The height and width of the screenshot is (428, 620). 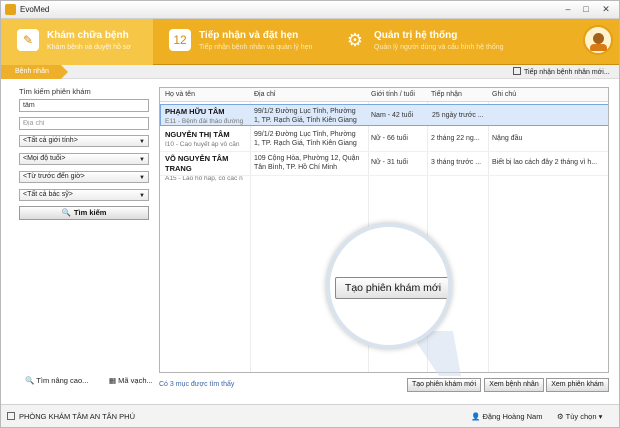 I want to click on logo-face, so click(x=598, y=38).